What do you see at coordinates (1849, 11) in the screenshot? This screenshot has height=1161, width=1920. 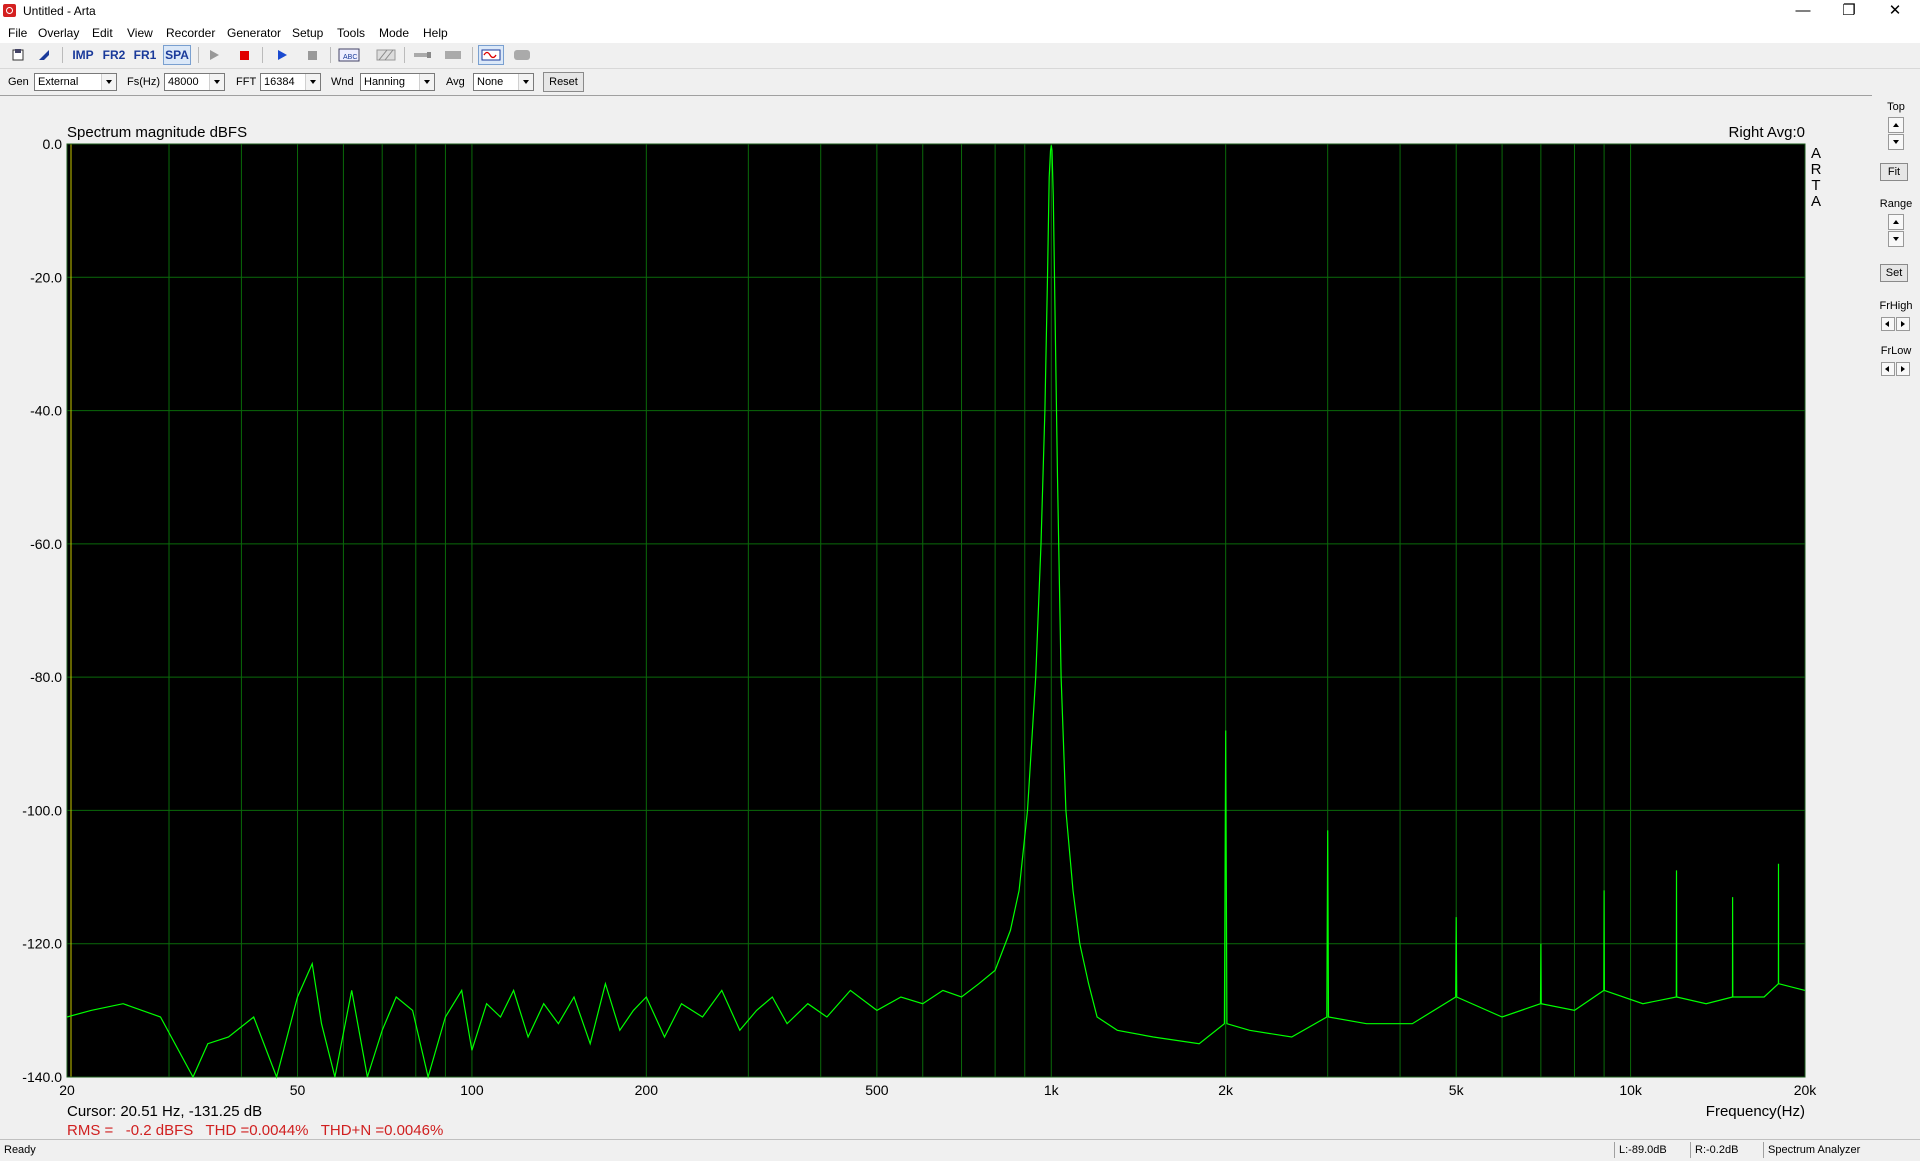 I see `maximize-button: ❐` at bounding box center [1849, 11].